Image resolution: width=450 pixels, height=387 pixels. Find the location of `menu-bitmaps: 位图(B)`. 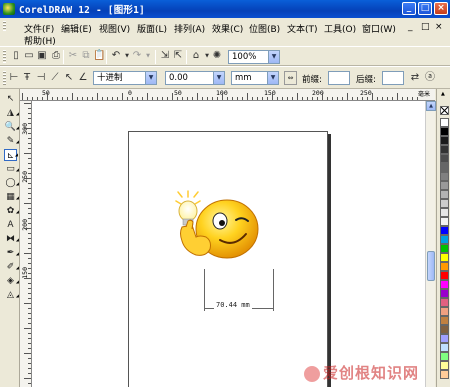

menu-bitmaps: 位图(B) is located at coordinates (264, 28).